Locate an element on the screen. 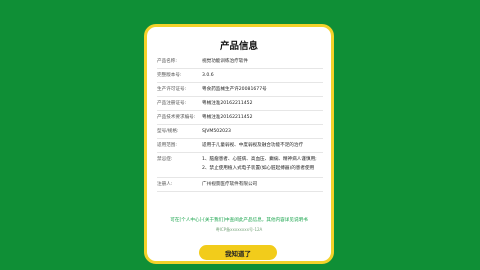  info-row-registration-number: 产品注册证号: 粤械注准20162211452 is located at coordinates (240, 104).